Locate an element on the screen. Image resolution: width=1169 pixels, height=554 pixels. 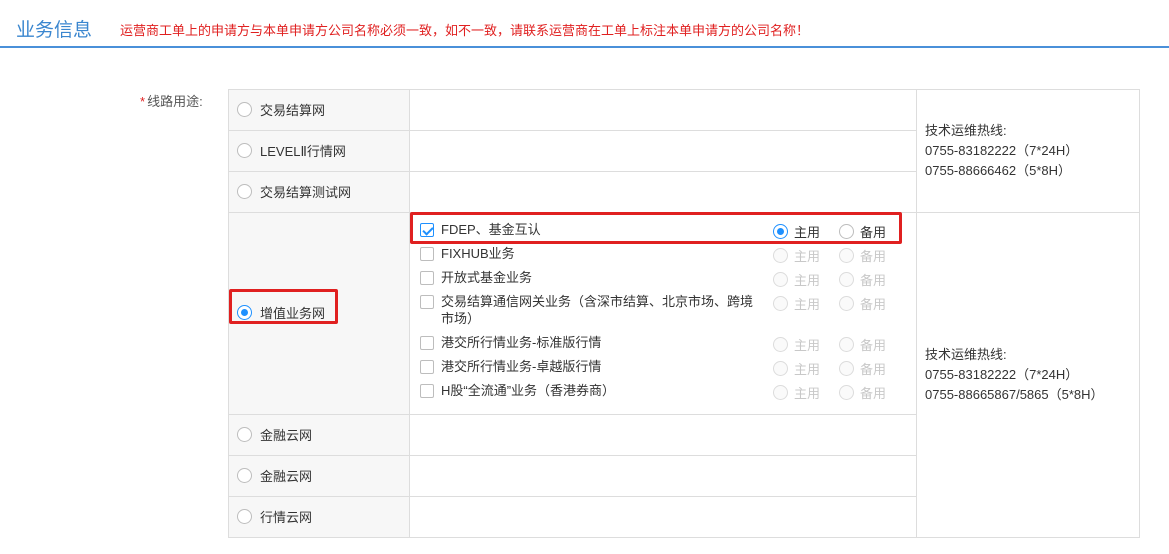
radio-financial-cloud: 金融云网 is located at coordinates (274, 434).